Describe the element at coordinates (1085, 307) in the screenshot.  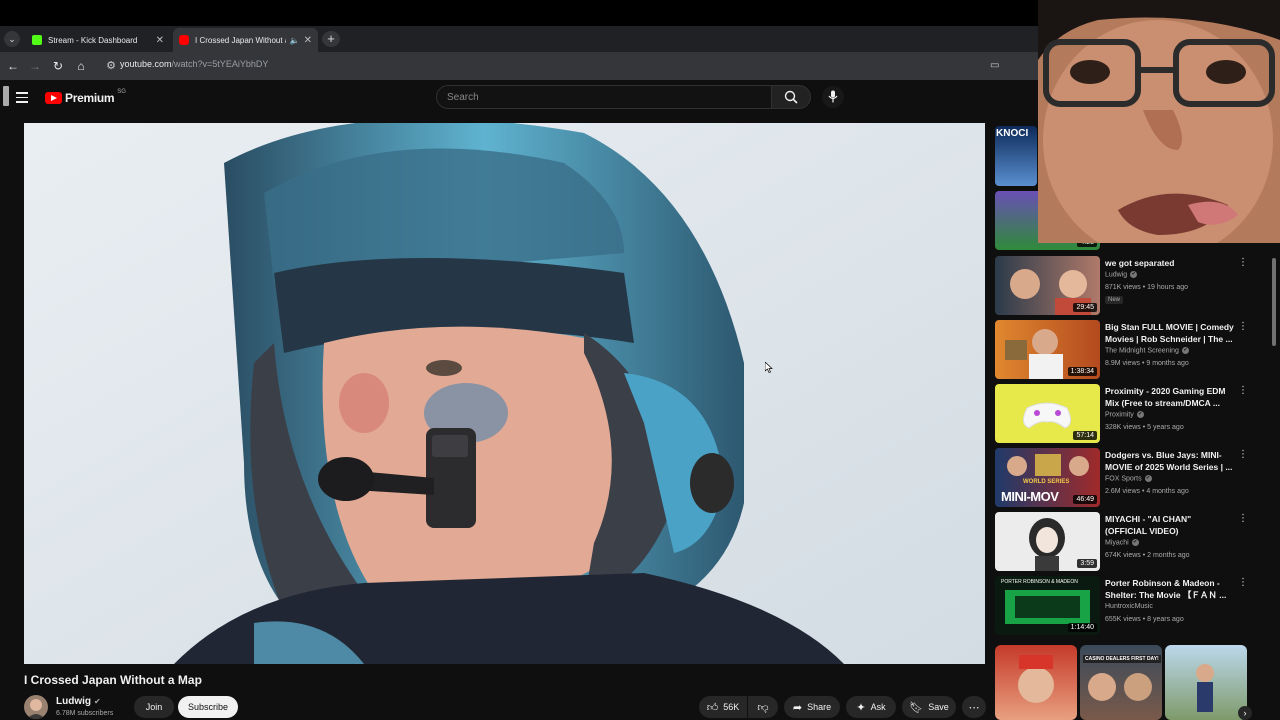
I see `video-duration: 29:45` at that location.